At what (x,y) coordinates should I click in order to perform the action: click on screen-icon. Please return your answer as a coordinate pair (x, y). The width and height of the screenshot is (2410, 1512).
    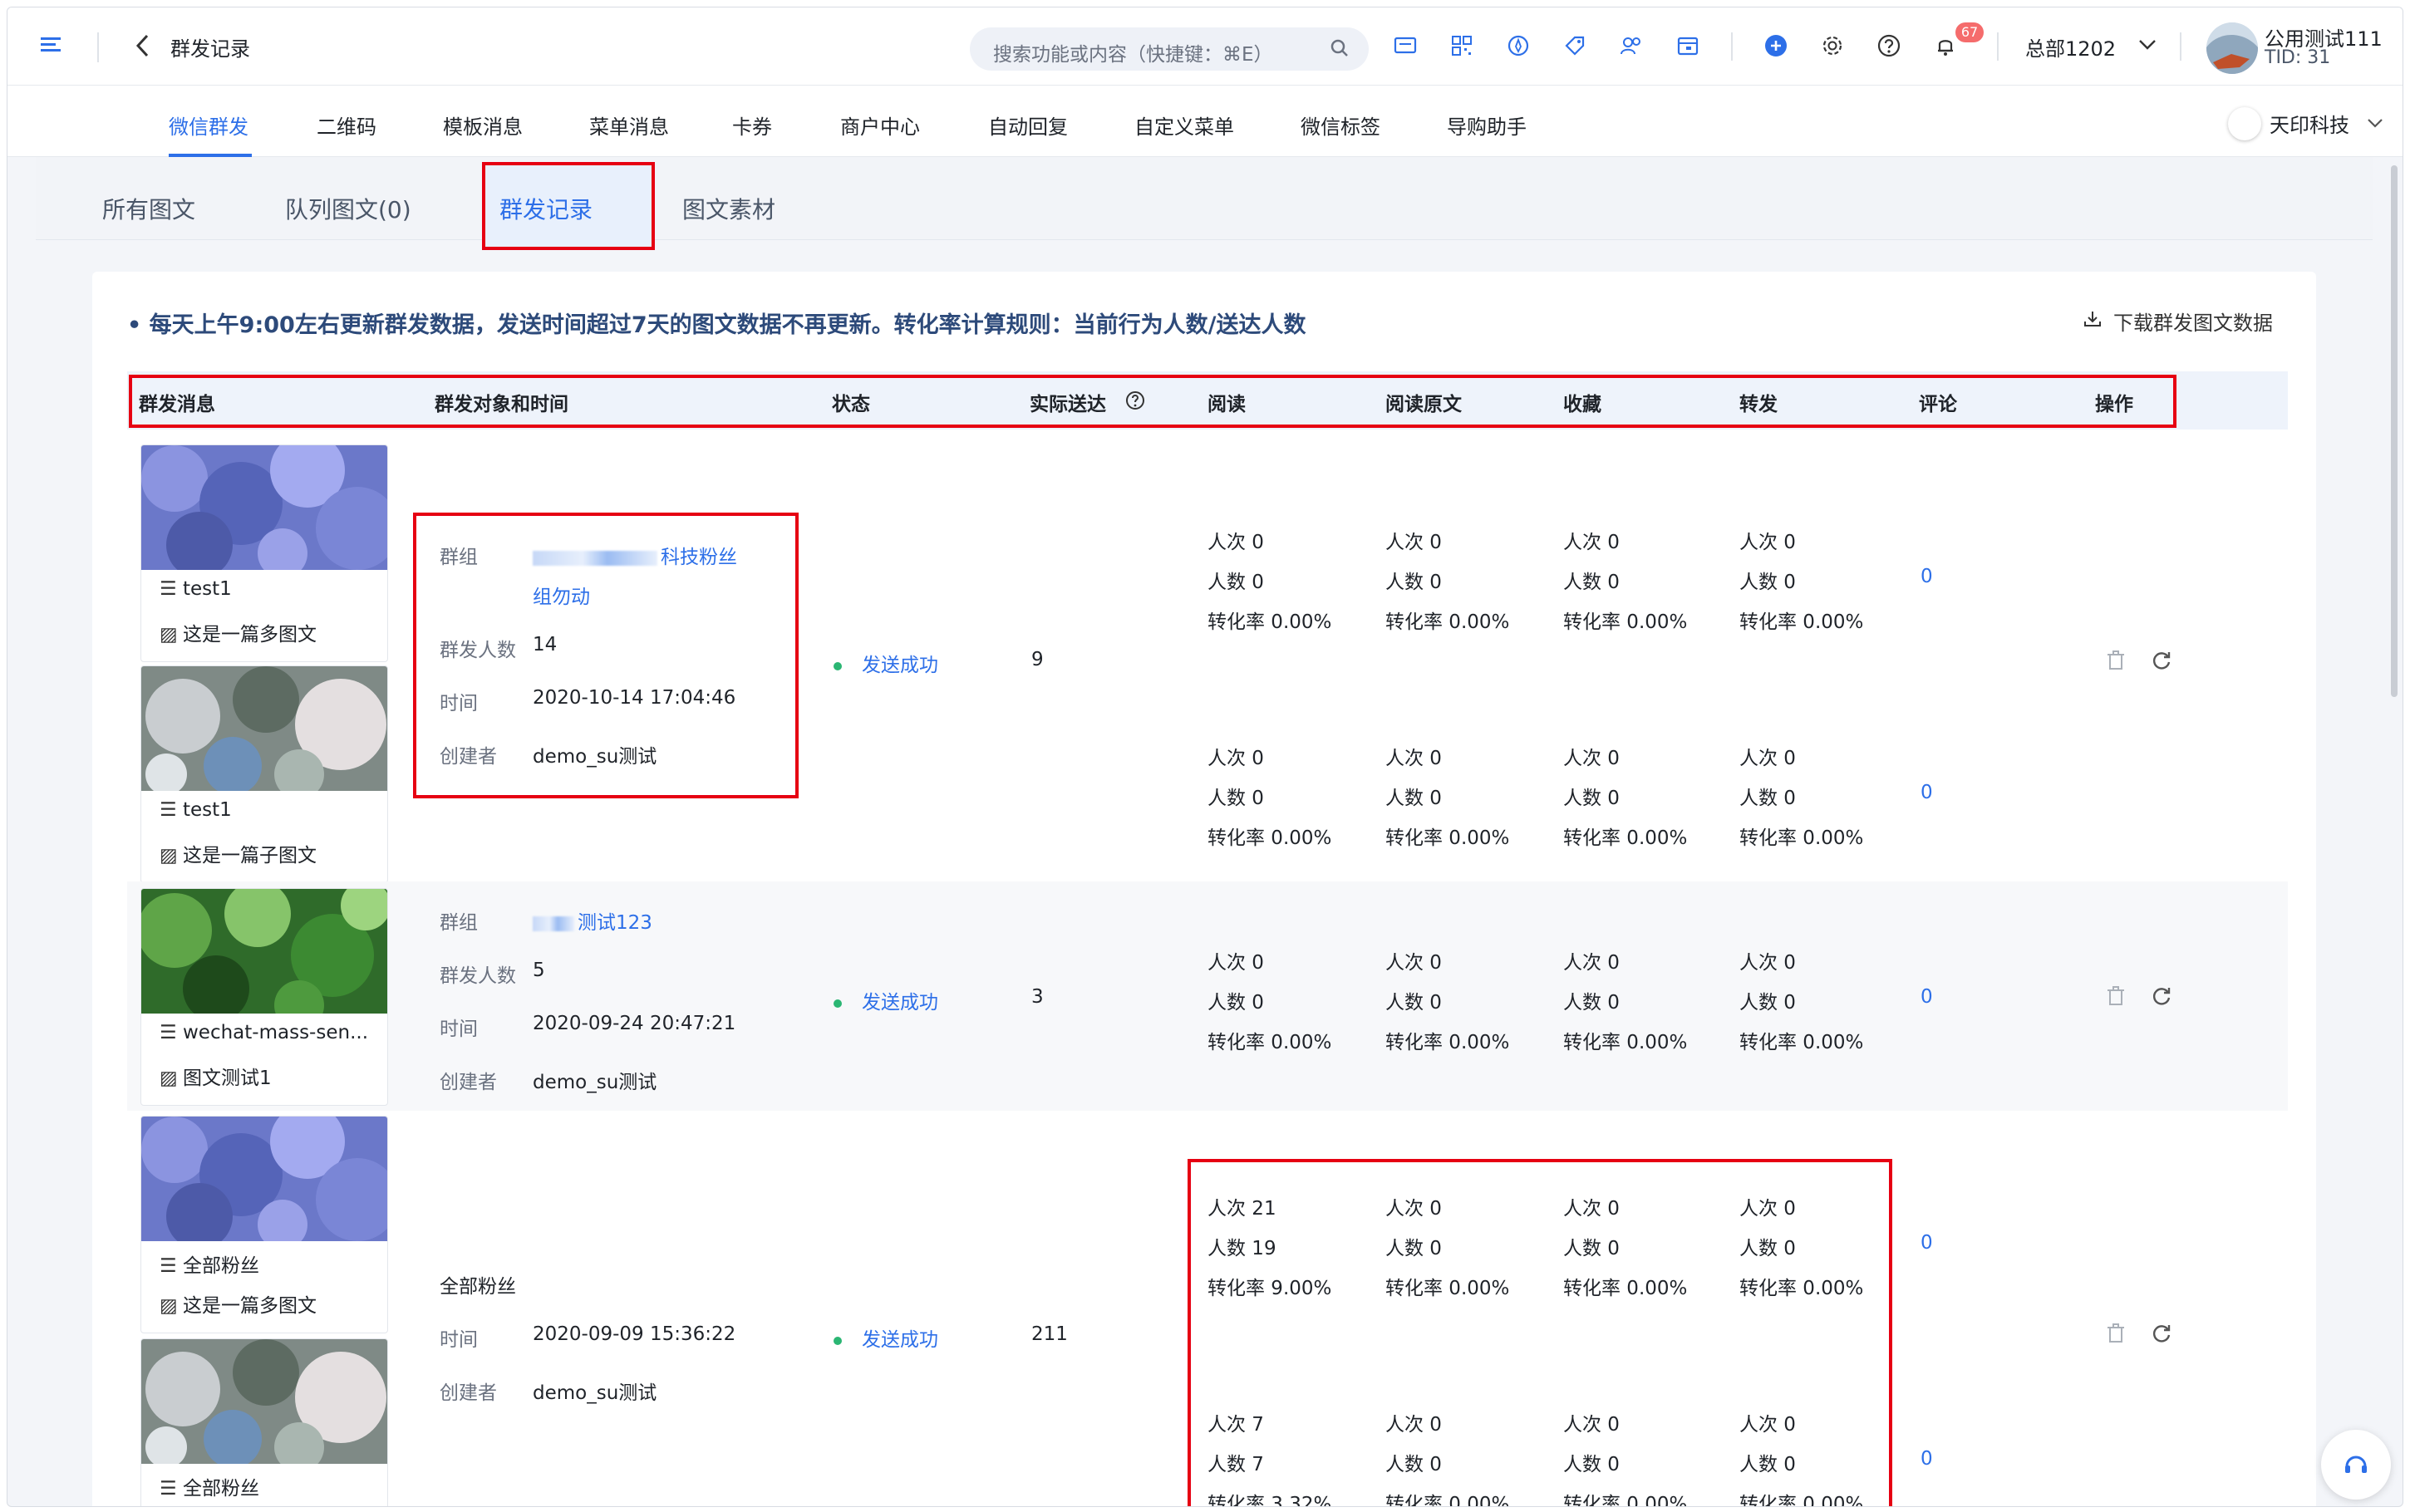
    Looking at the image, I should click on (1405, 45).